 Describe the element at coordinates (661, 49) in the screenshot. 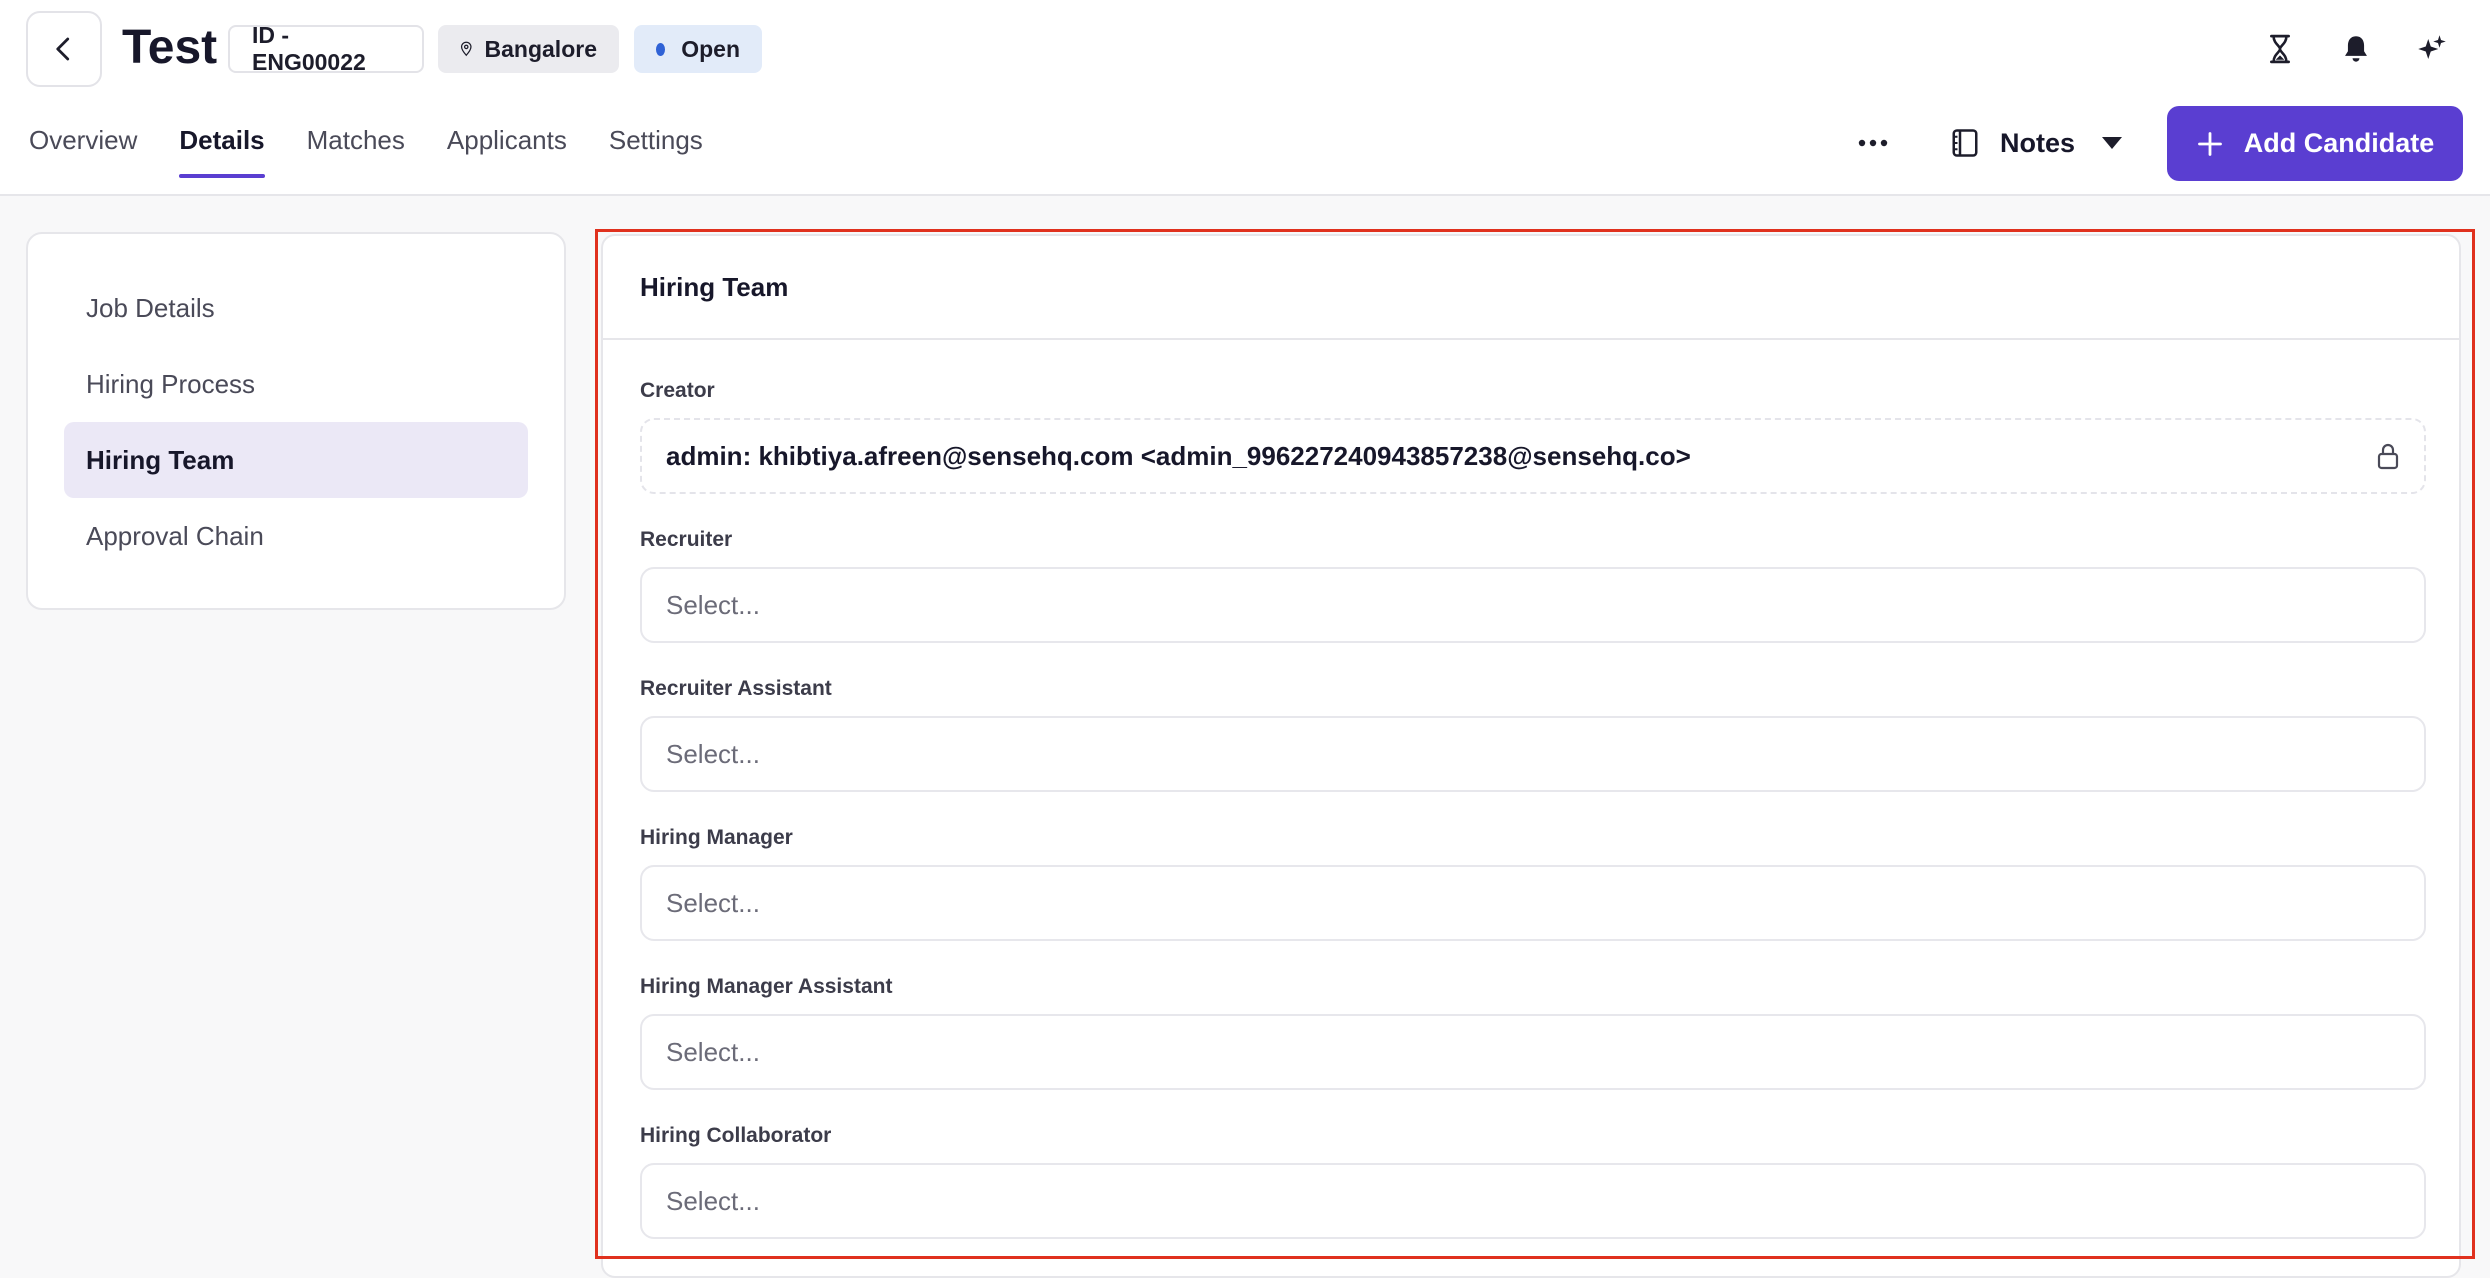

I see `status-dot-icon` at that location.